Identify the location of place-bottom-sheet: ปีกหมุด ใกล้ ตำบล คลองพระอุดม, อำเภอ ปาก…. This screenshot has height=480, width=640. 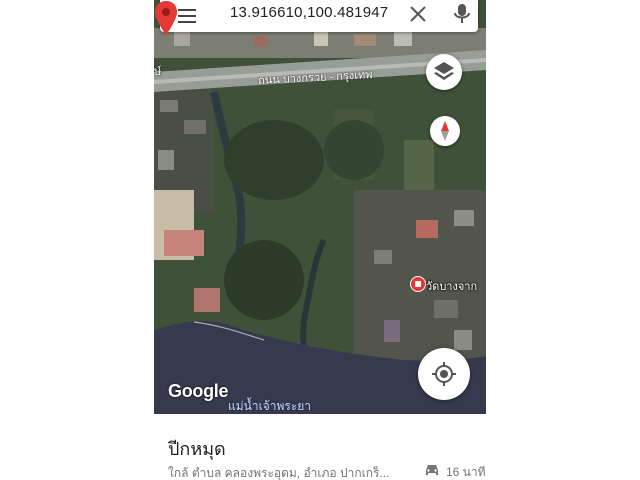
(320, 447).